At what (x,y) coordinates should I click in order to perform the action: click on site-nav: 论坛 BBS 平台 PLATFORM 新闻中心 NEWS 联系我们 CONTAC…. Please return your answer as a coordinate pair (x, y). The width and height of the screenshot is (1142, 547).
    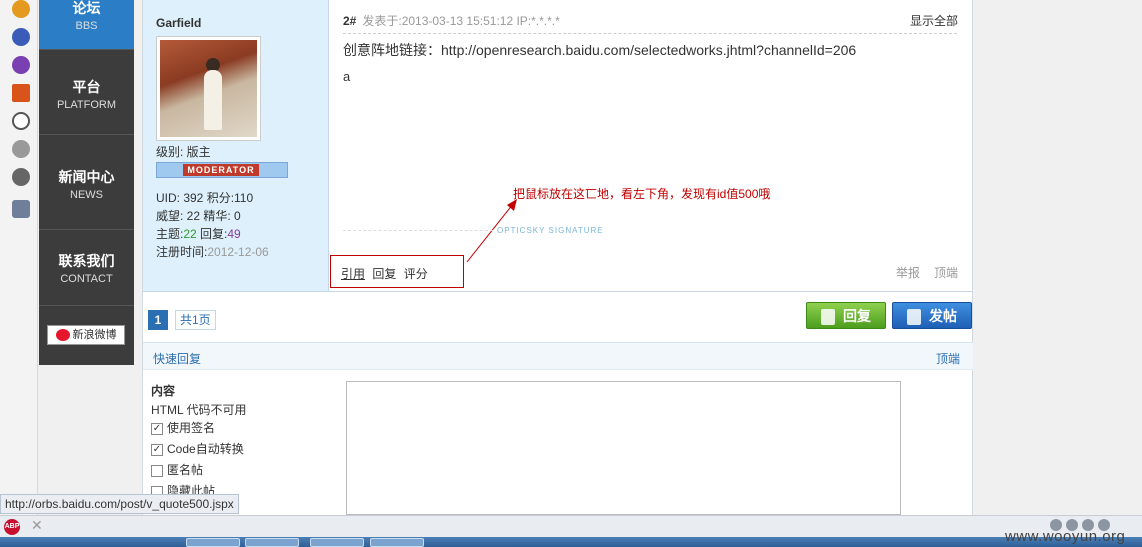
    Looking at the image, I should click on (86, 182).